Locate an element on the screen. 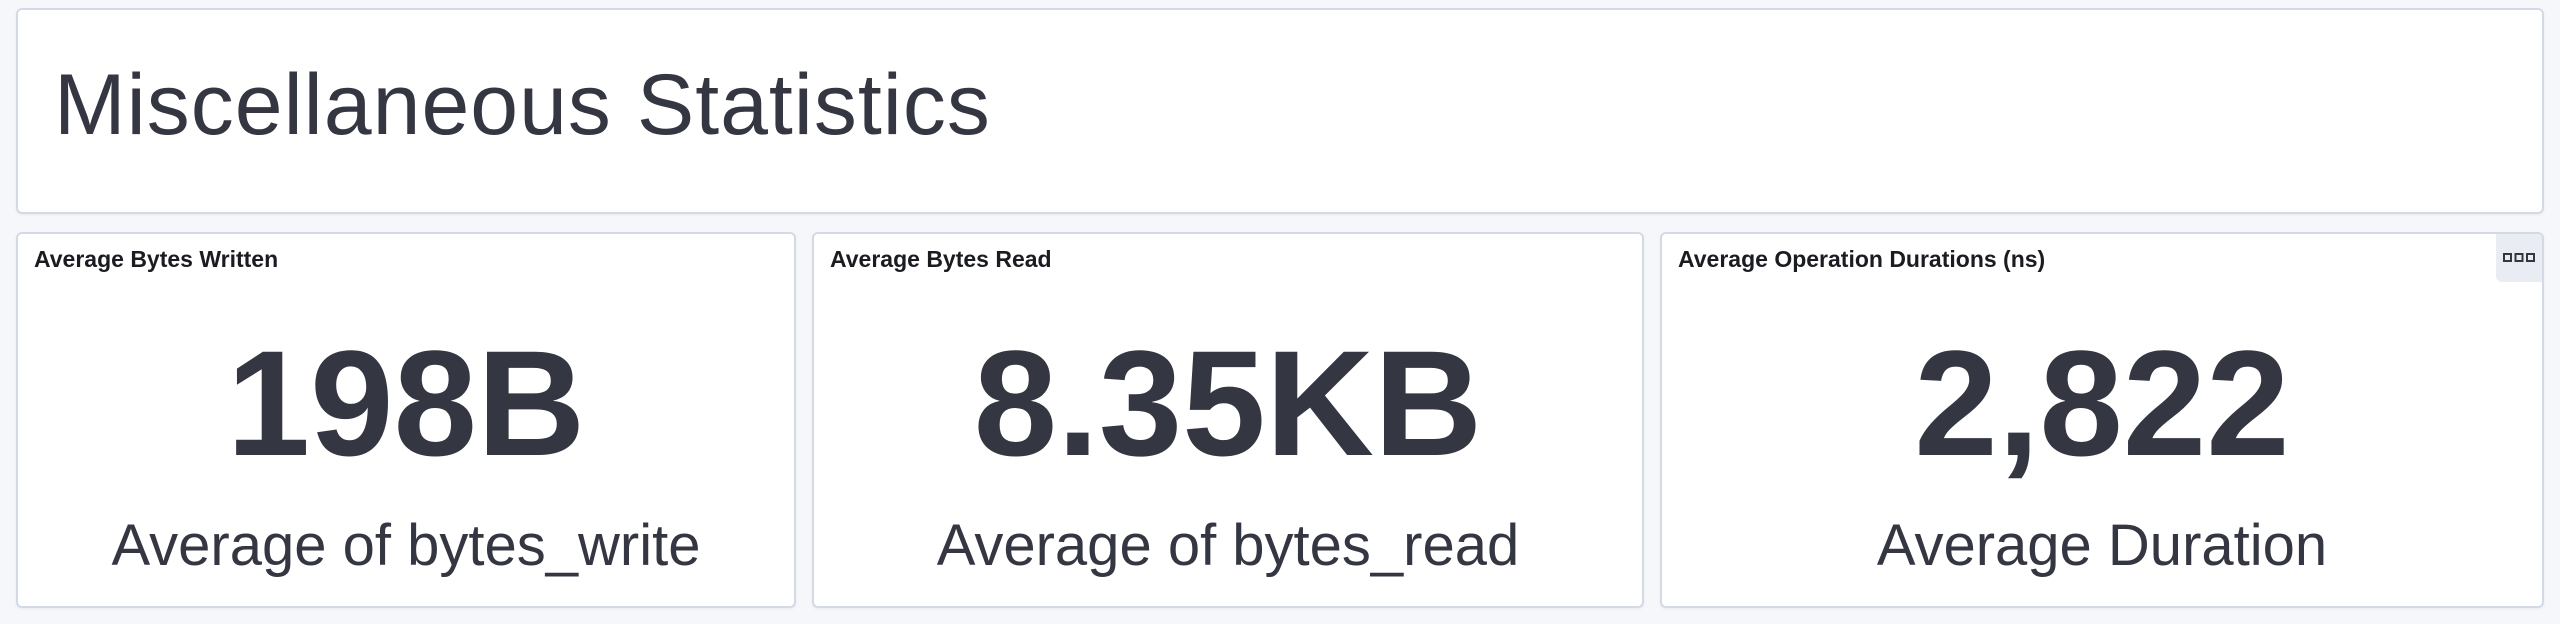  panel-title: Average Operation Durations (ns) is located at coordinates (1862, 259).